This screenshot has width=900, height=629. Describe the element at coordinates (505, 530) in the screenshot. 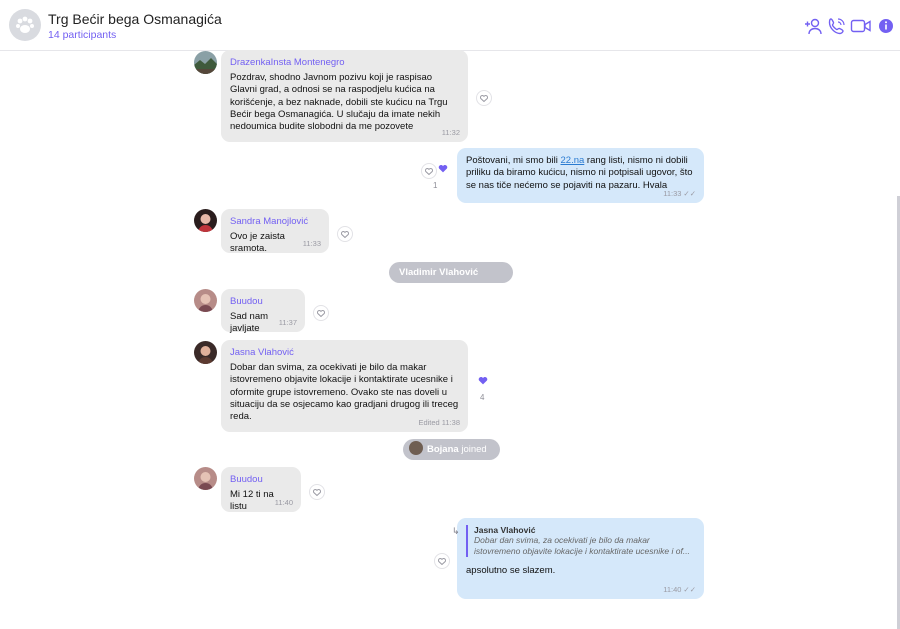

I see `quote-sender: Jasna Vlahović` at that location.